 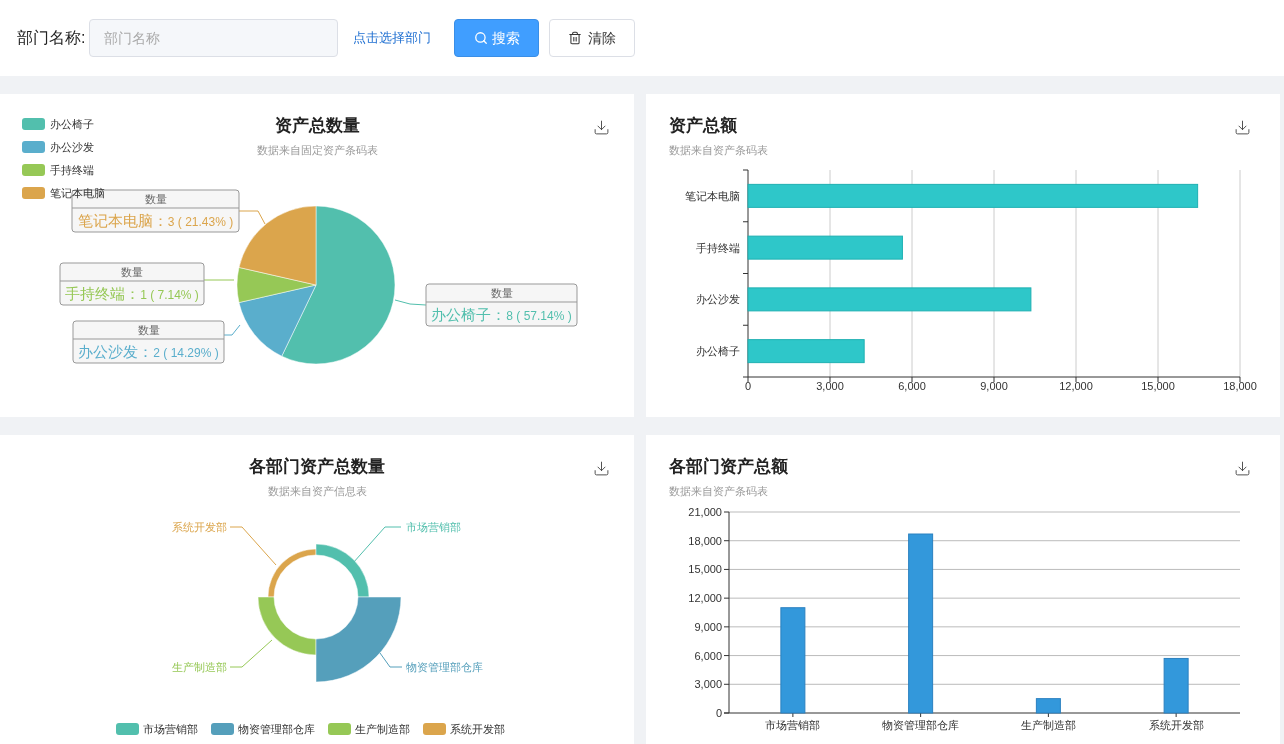 What do you see at coordinates (199, 667) in the screenshot?
I see `slice-label: 生产制造部` at bounding box center [199, 667].